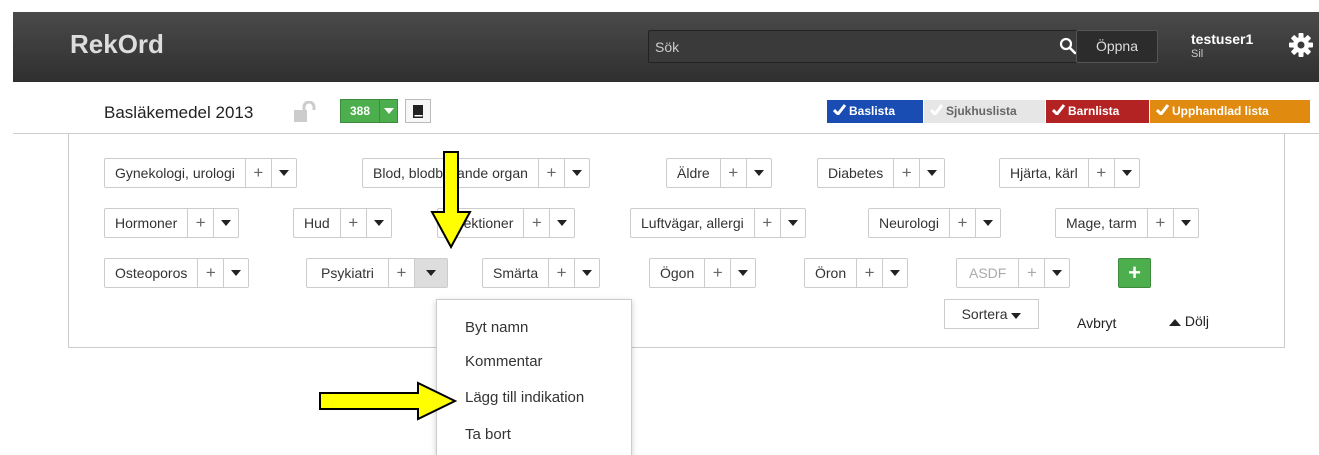 The image size is (1319, 455). What do you see at coordinates (694, 173) in the screenshot?
I see `group-label: Äldre` at bounding box center [694, 173].